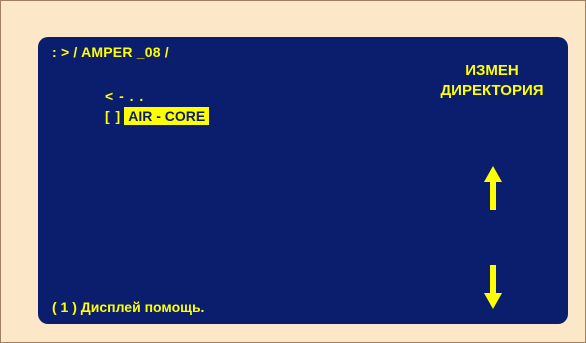 The height and width of the screenshot is (343, 586). What do you see at coordinates (492, 81) in the screenshot?
I see `change-directory-label: ИЗМЕН ДИРЕКТОРИЯ` at bounding box center [492, 81].